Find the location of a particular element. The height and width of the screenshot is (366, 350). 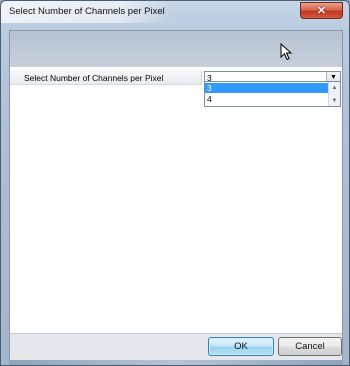

close-icon: ✕ is located at coordinates (321, 11).